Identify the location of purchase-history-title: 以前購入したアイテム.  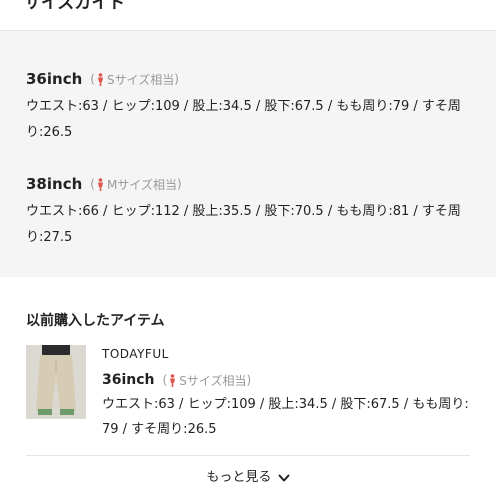
(95, 321).